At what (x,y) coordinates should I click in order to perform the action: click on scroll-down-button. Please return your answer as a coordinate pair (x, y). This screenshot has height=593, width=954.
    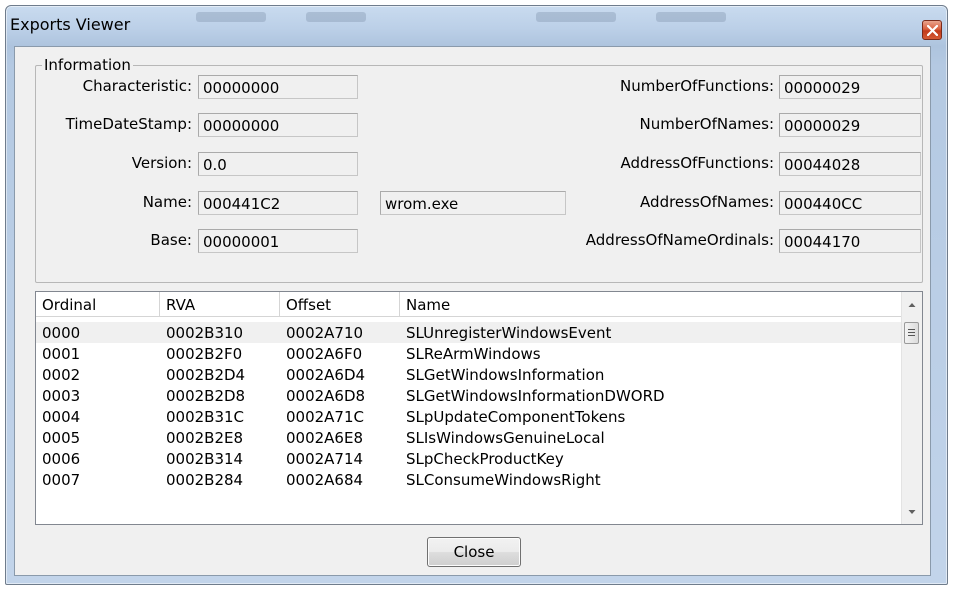
    Looking at the image, I should click on (912, 512).